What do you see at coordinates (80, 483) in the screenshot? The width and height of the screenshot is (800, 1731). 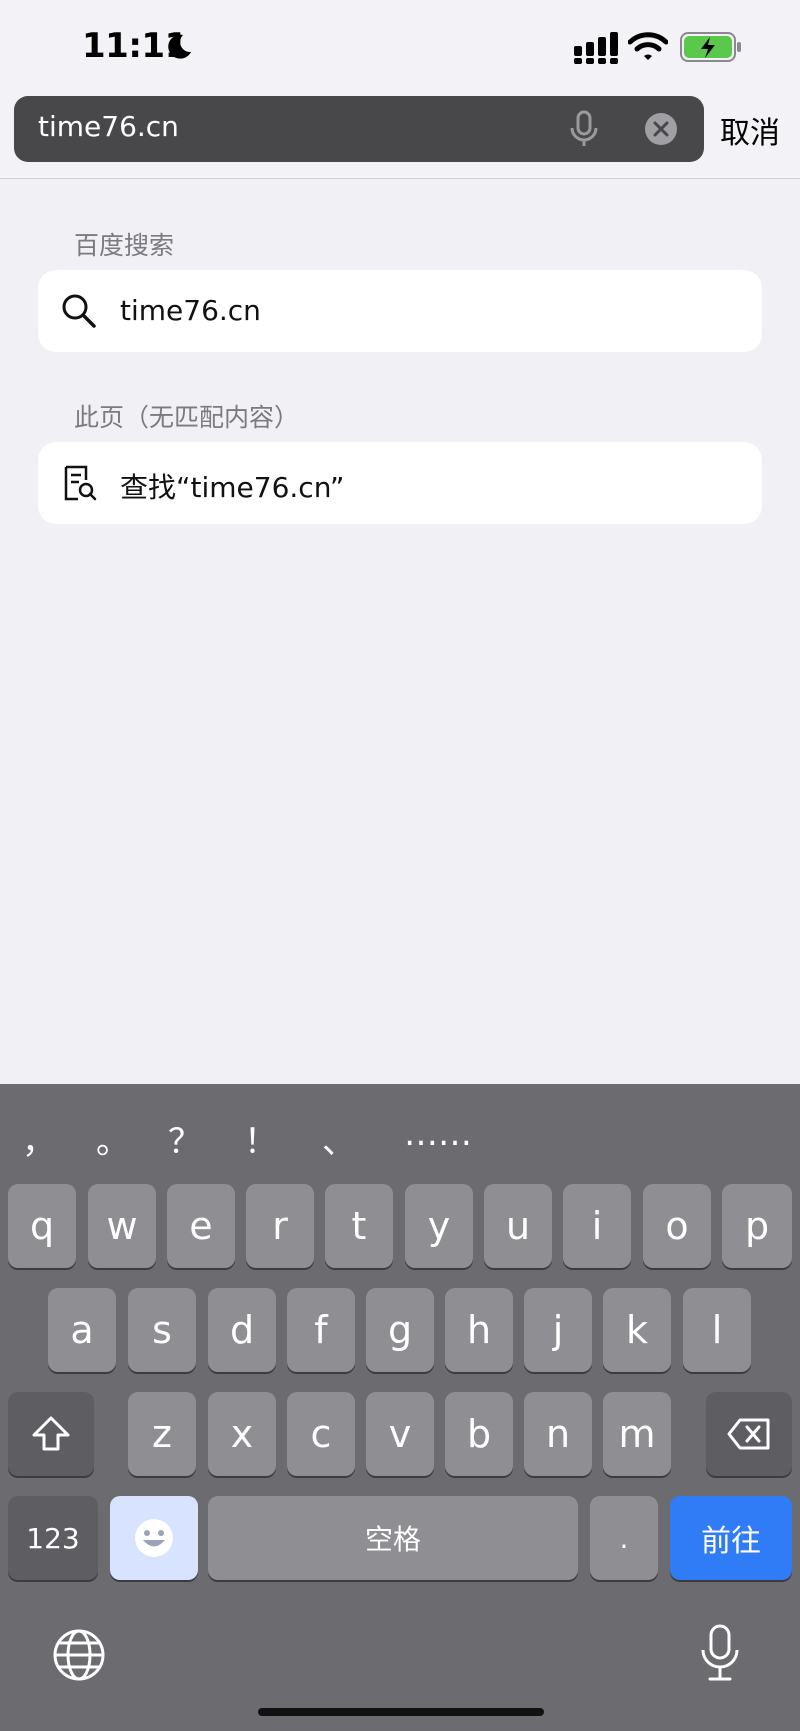 I see `find-in-page-icon` at bounding box center [80, 483].